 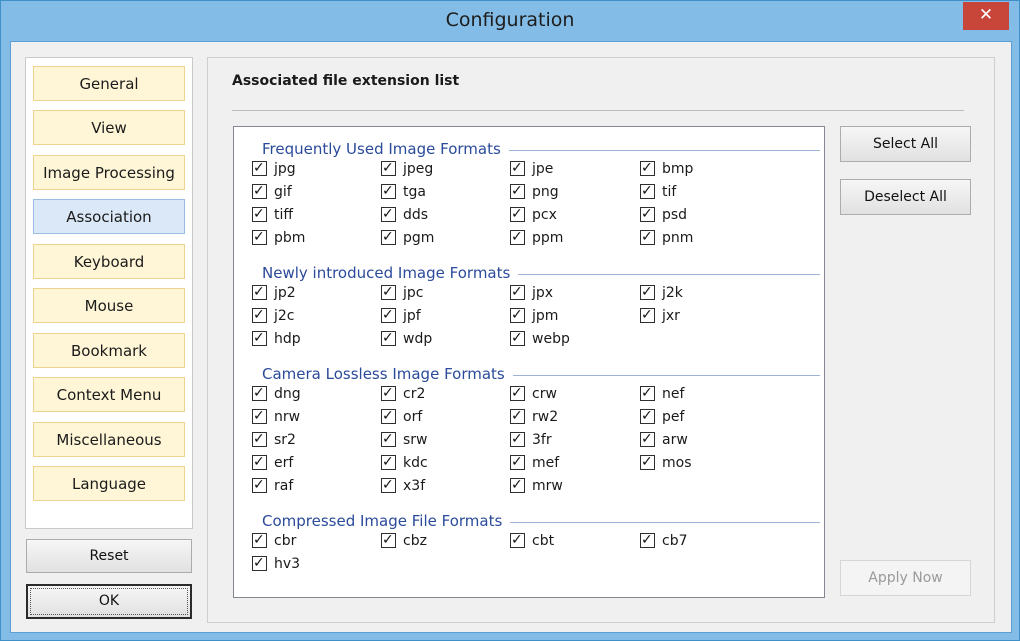 I want to click on extension-label: jxr, so click(x=671, y=316).